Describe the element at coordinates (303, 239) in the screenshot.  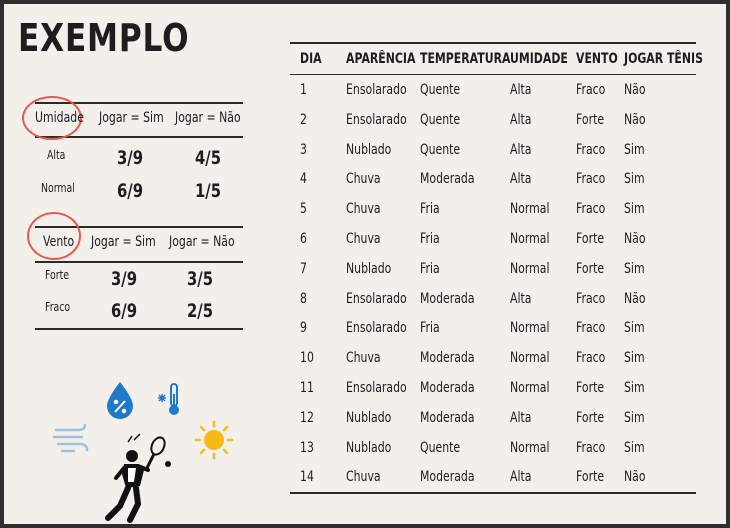
I see `dia-cell: 6` at that location.